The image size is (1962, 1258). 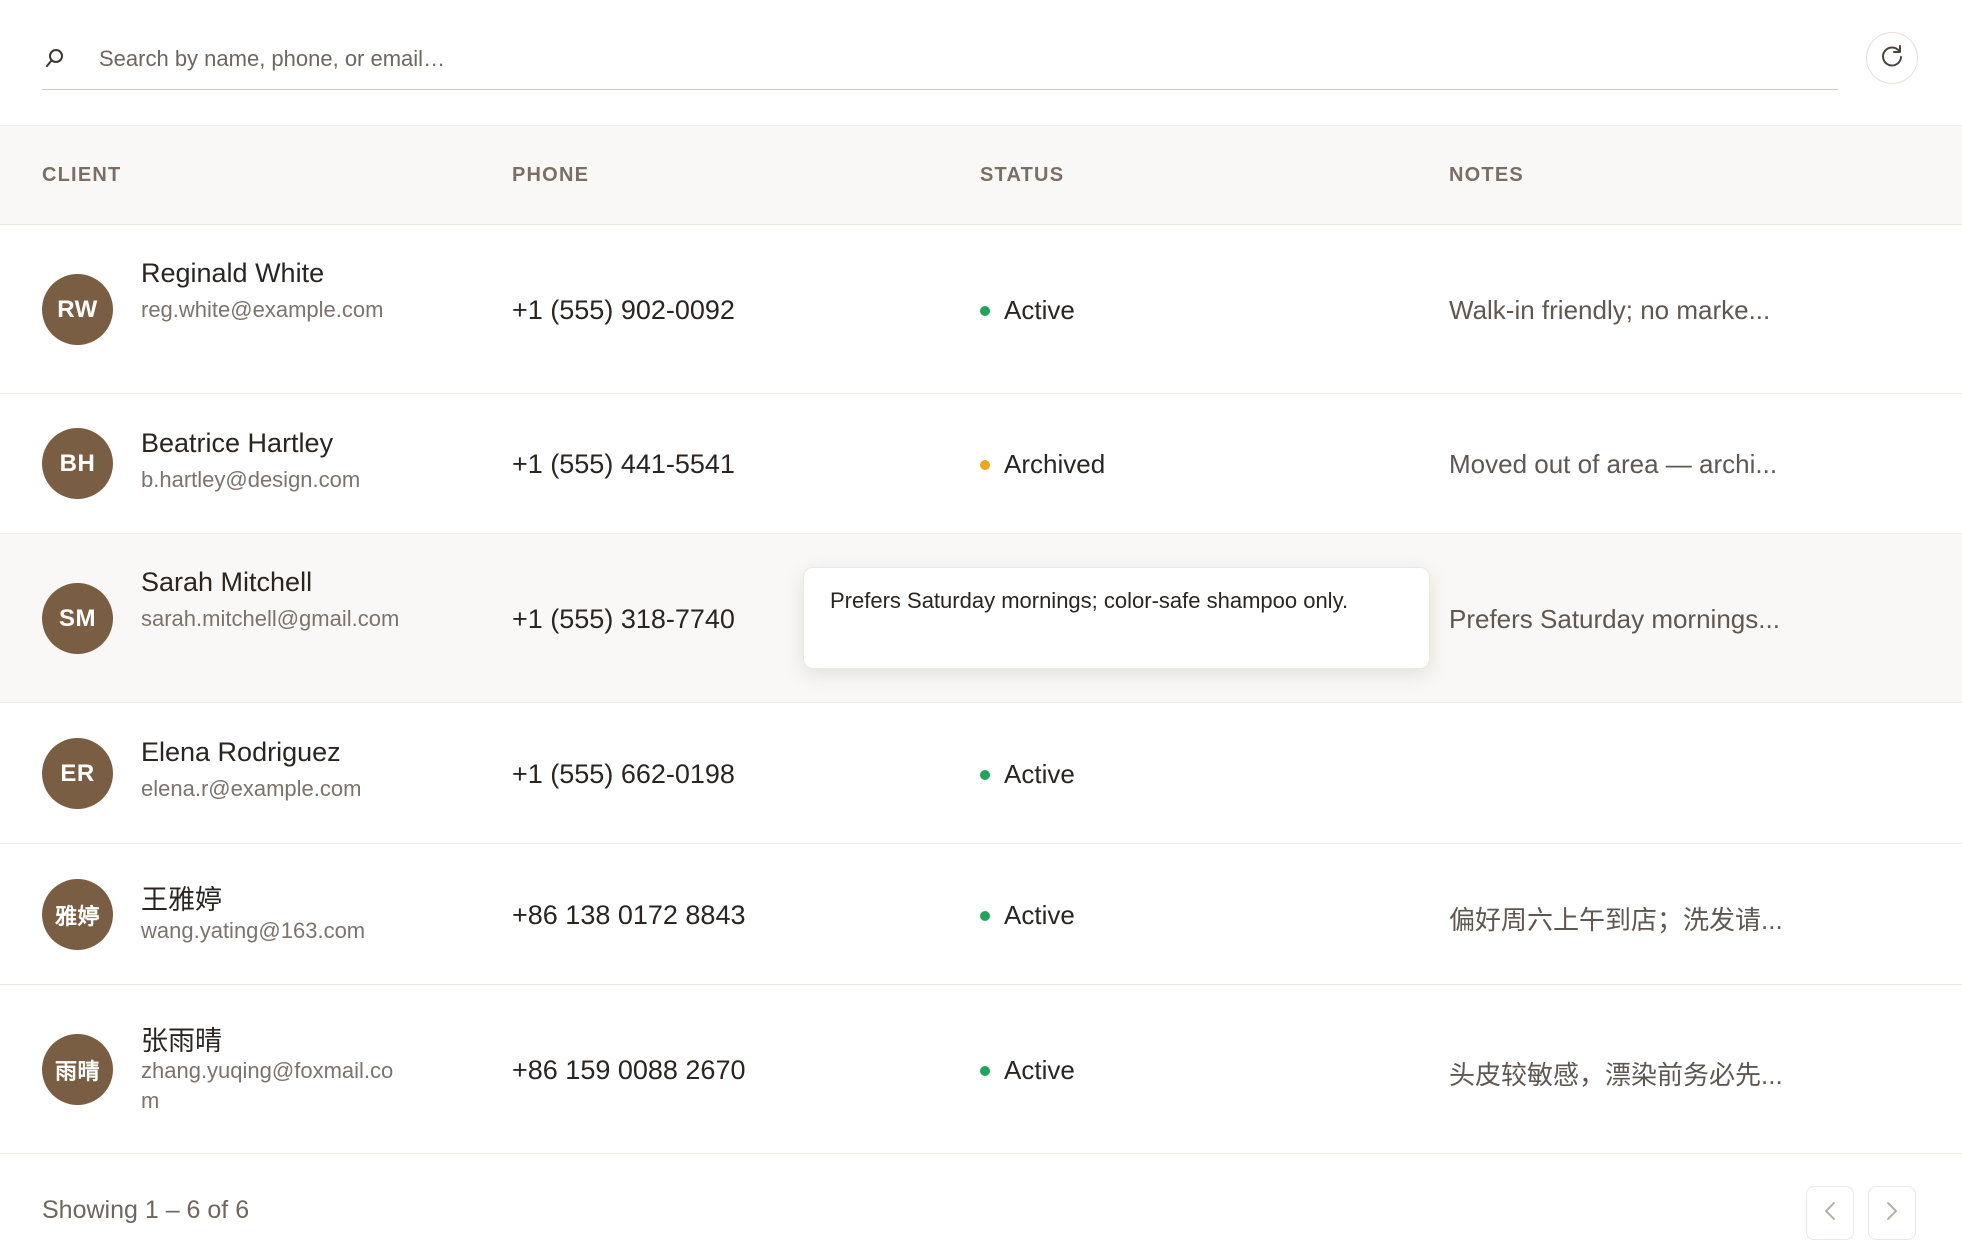 I want to click on client-email: b.hartley@design.com, so click(x=251, y=479).